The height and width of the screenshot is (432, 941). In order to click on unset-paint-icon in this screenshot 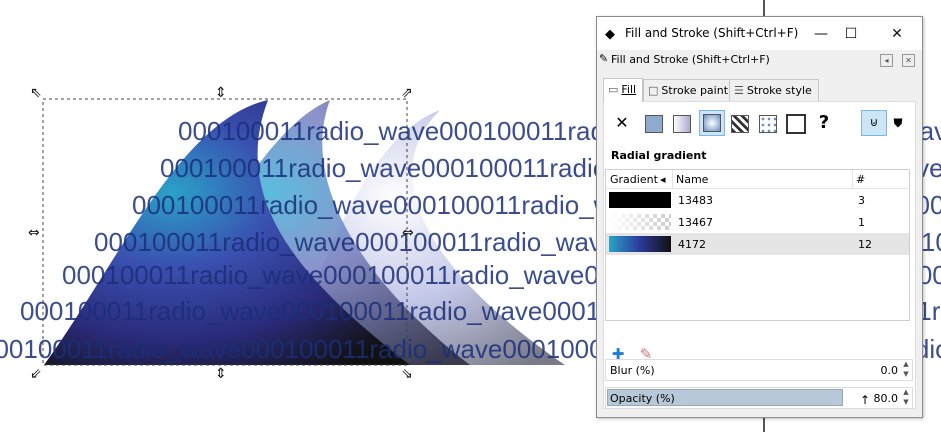, I will do `click(796, 123)`.